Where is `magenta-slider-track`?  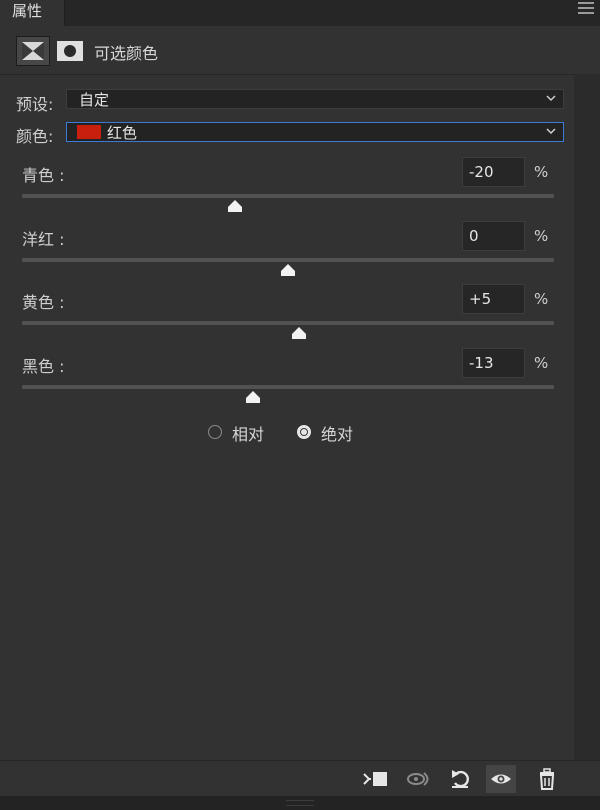 magenta-slider-track is located at coordinates (288, 260).